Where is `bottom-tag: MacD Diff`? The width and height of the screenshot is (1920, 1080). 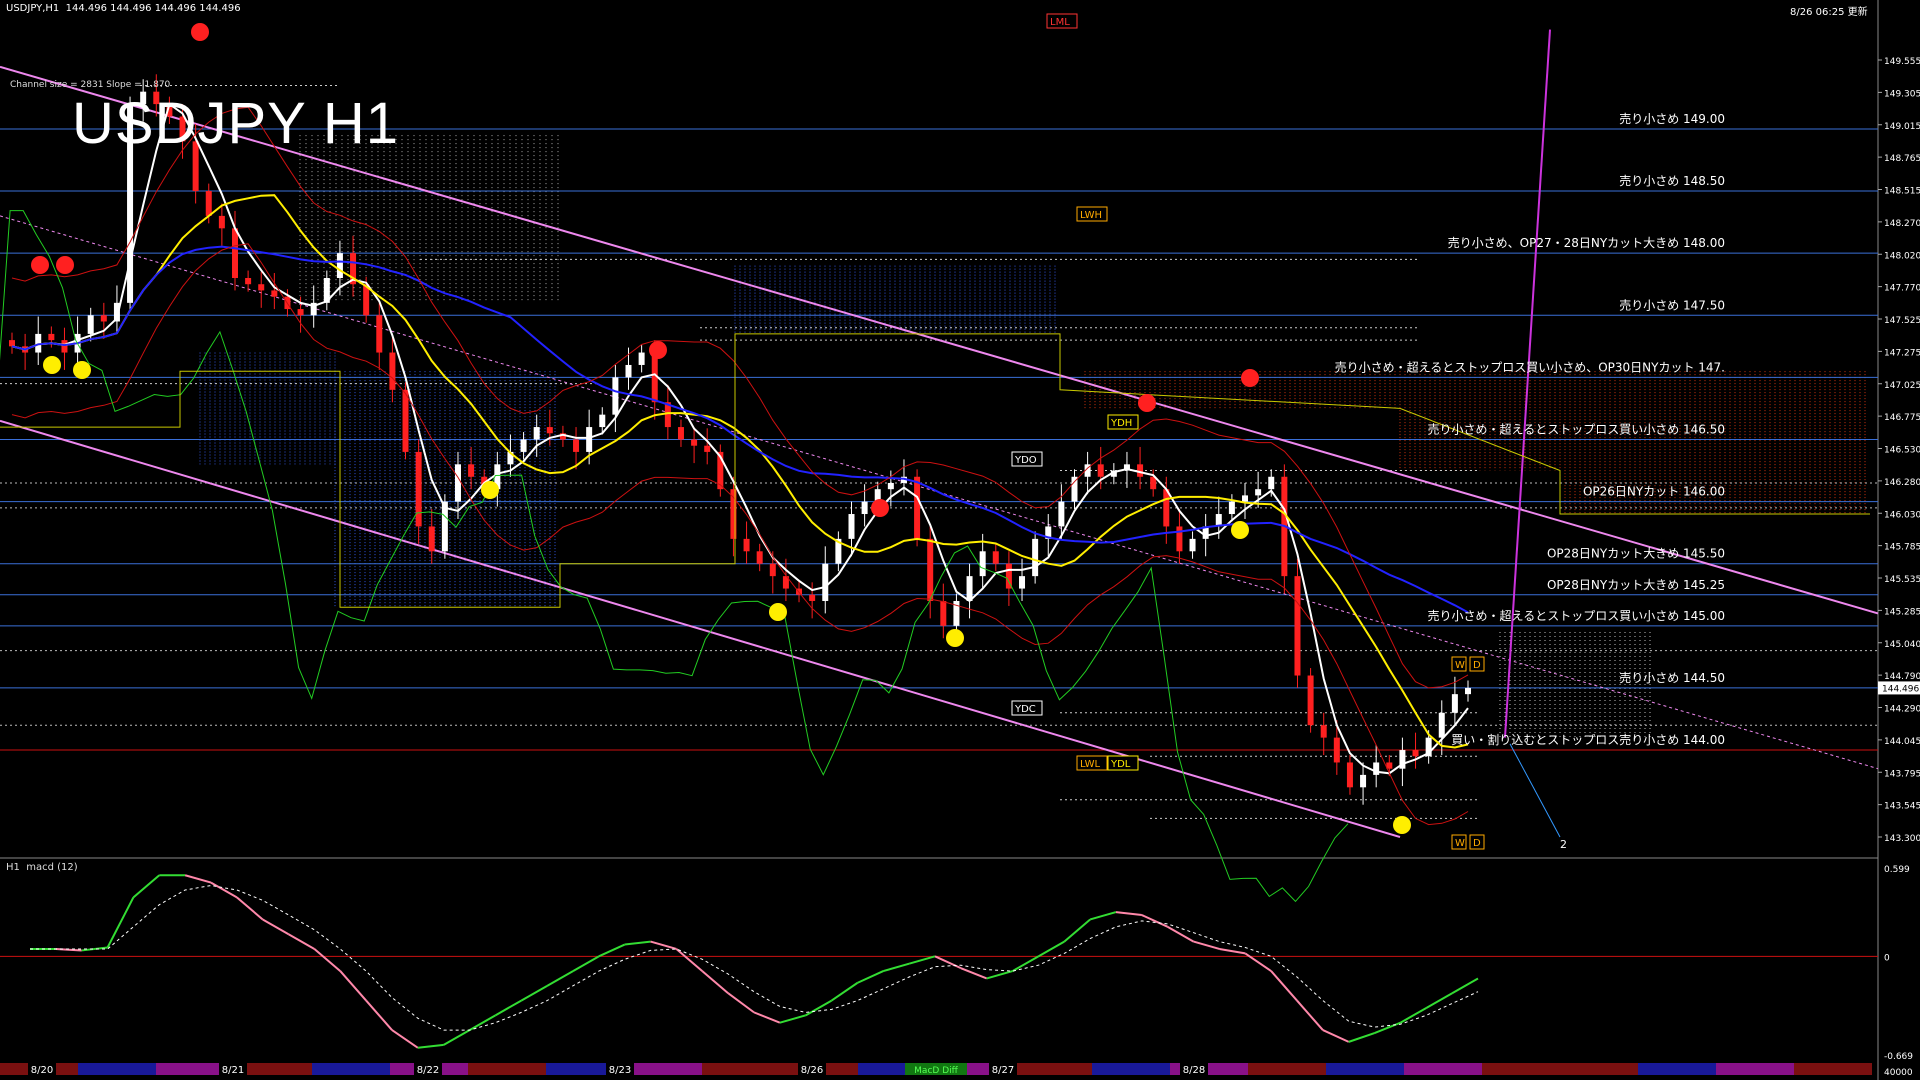 bottom-tag: MacD Diff is located at coordinates (936, 1071).